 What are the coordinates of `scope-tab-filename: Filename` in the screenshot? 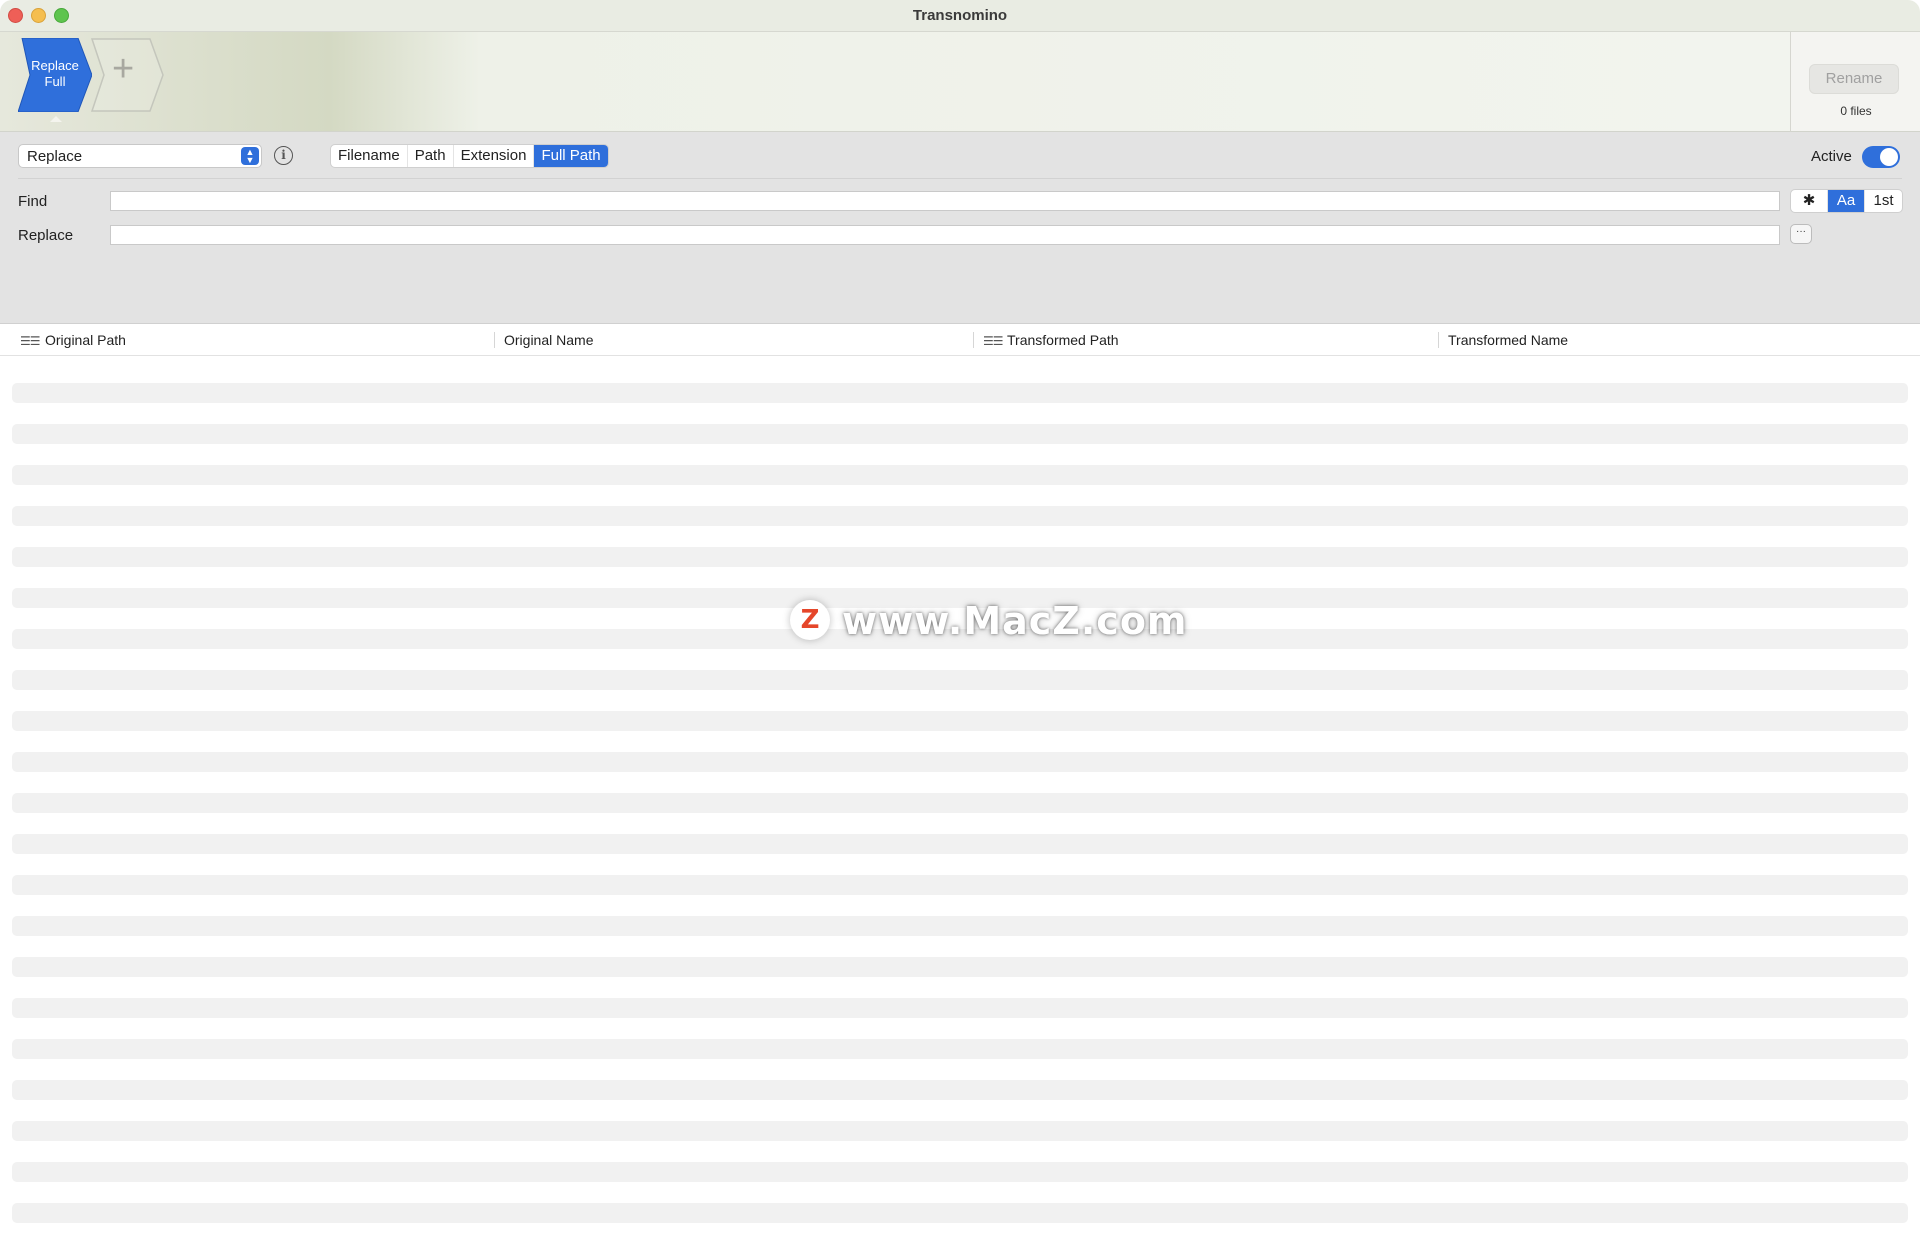 It's located at (369, 156).